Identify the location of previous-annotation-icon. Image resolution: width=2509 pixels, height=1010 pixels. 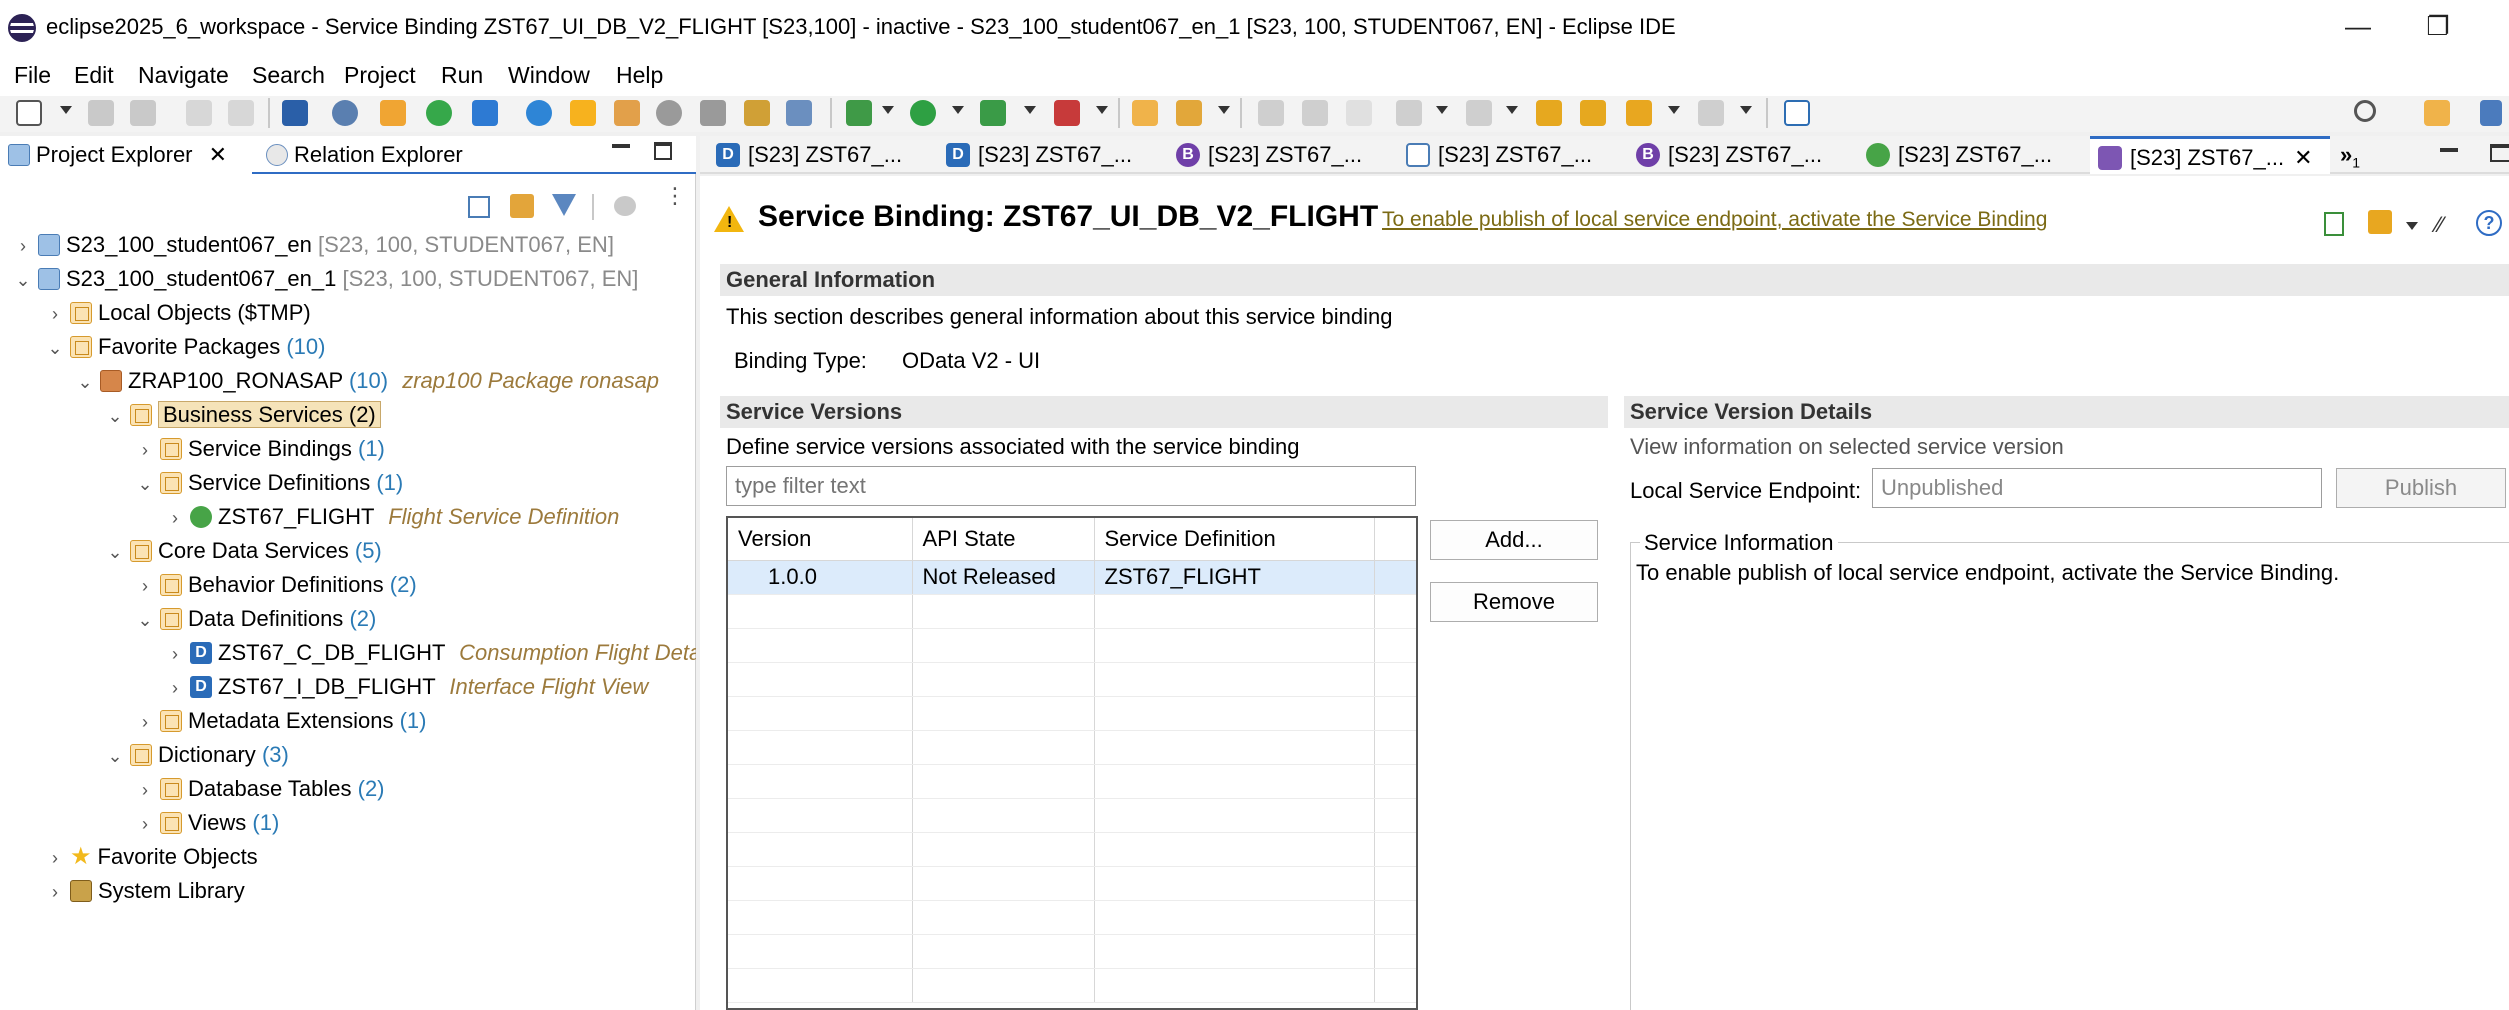
(1479, 113).